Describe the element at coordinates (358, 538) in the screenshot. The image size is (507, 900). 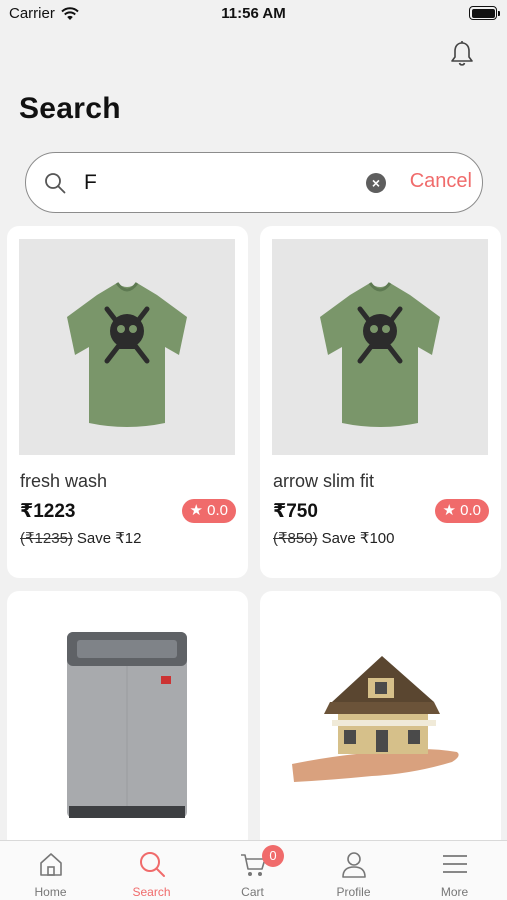
I see `savings-text: Save ₹100` at that location.